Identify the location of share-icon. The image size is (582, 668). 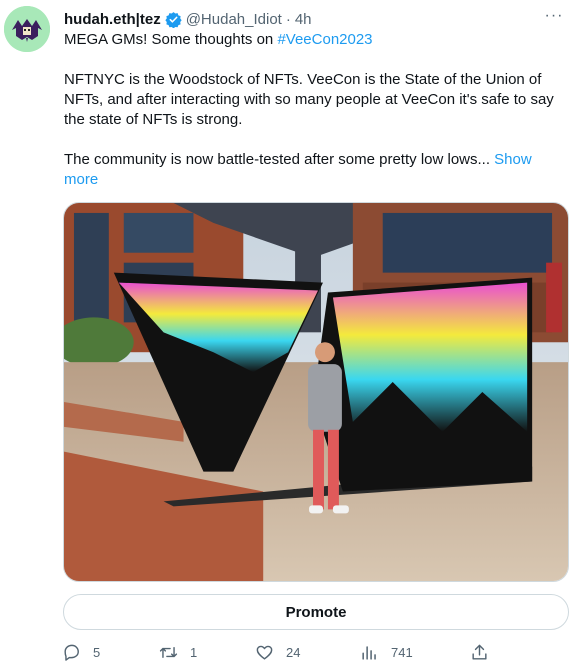
(479, 652).